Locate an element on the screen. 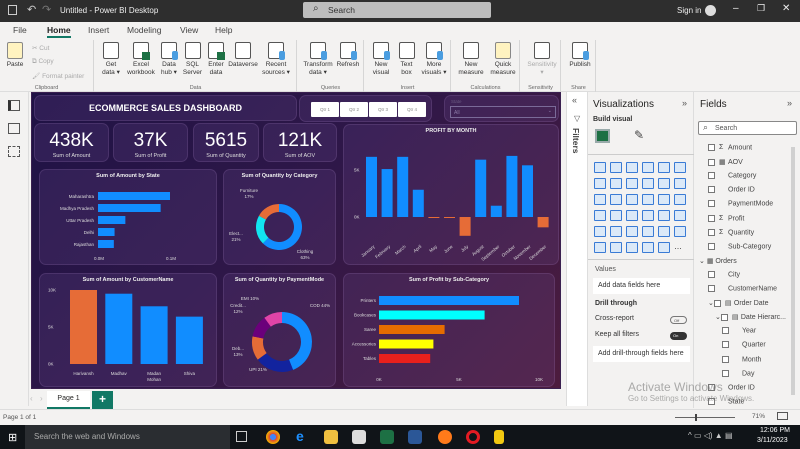  data-hub-button: Data hub ▾ is located at coordinates (169, 59).